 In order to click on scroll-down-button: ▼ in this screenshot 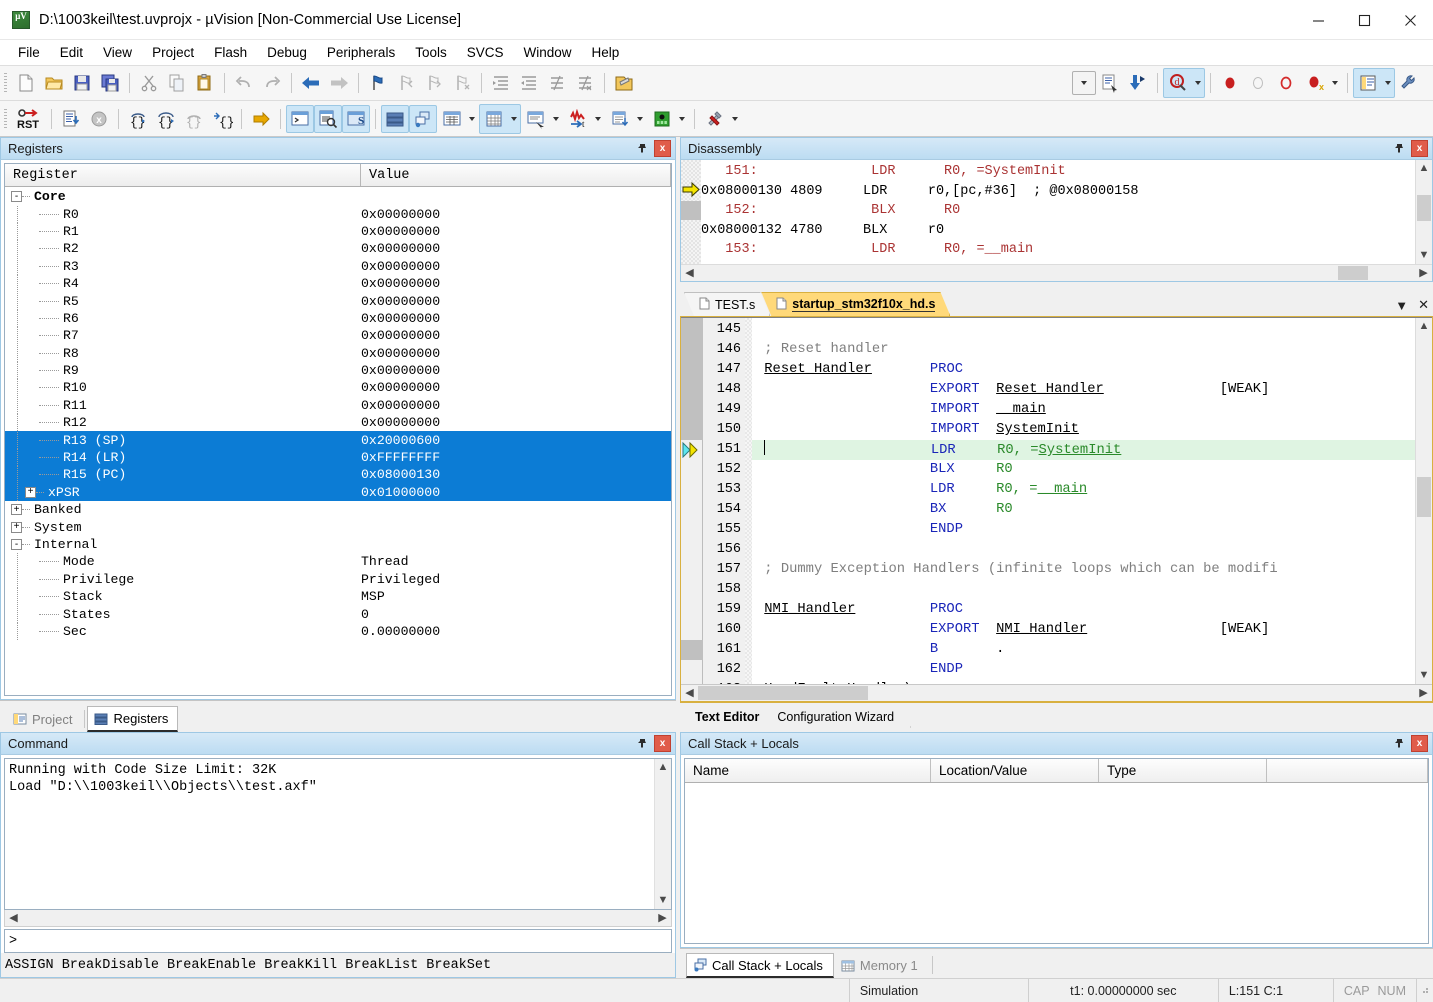, I will do `click(1424, 255)`.